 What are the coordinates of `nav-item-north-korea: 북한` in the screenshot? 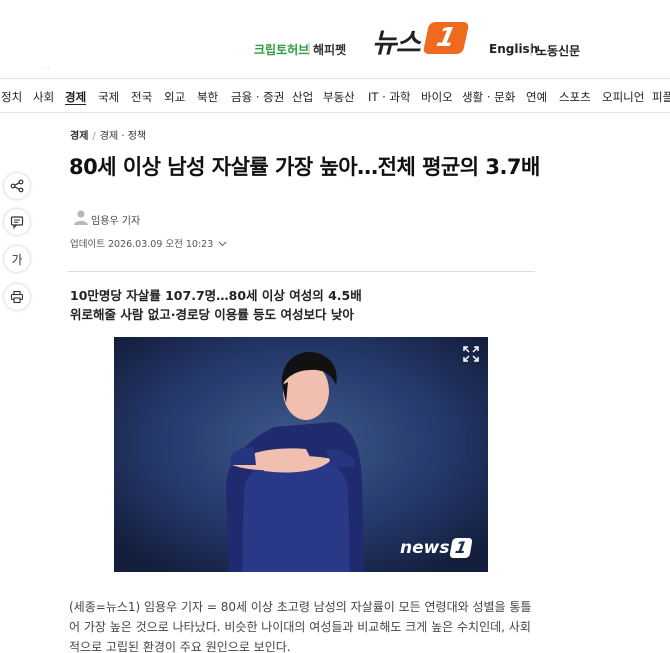 It's located at (207, 97).